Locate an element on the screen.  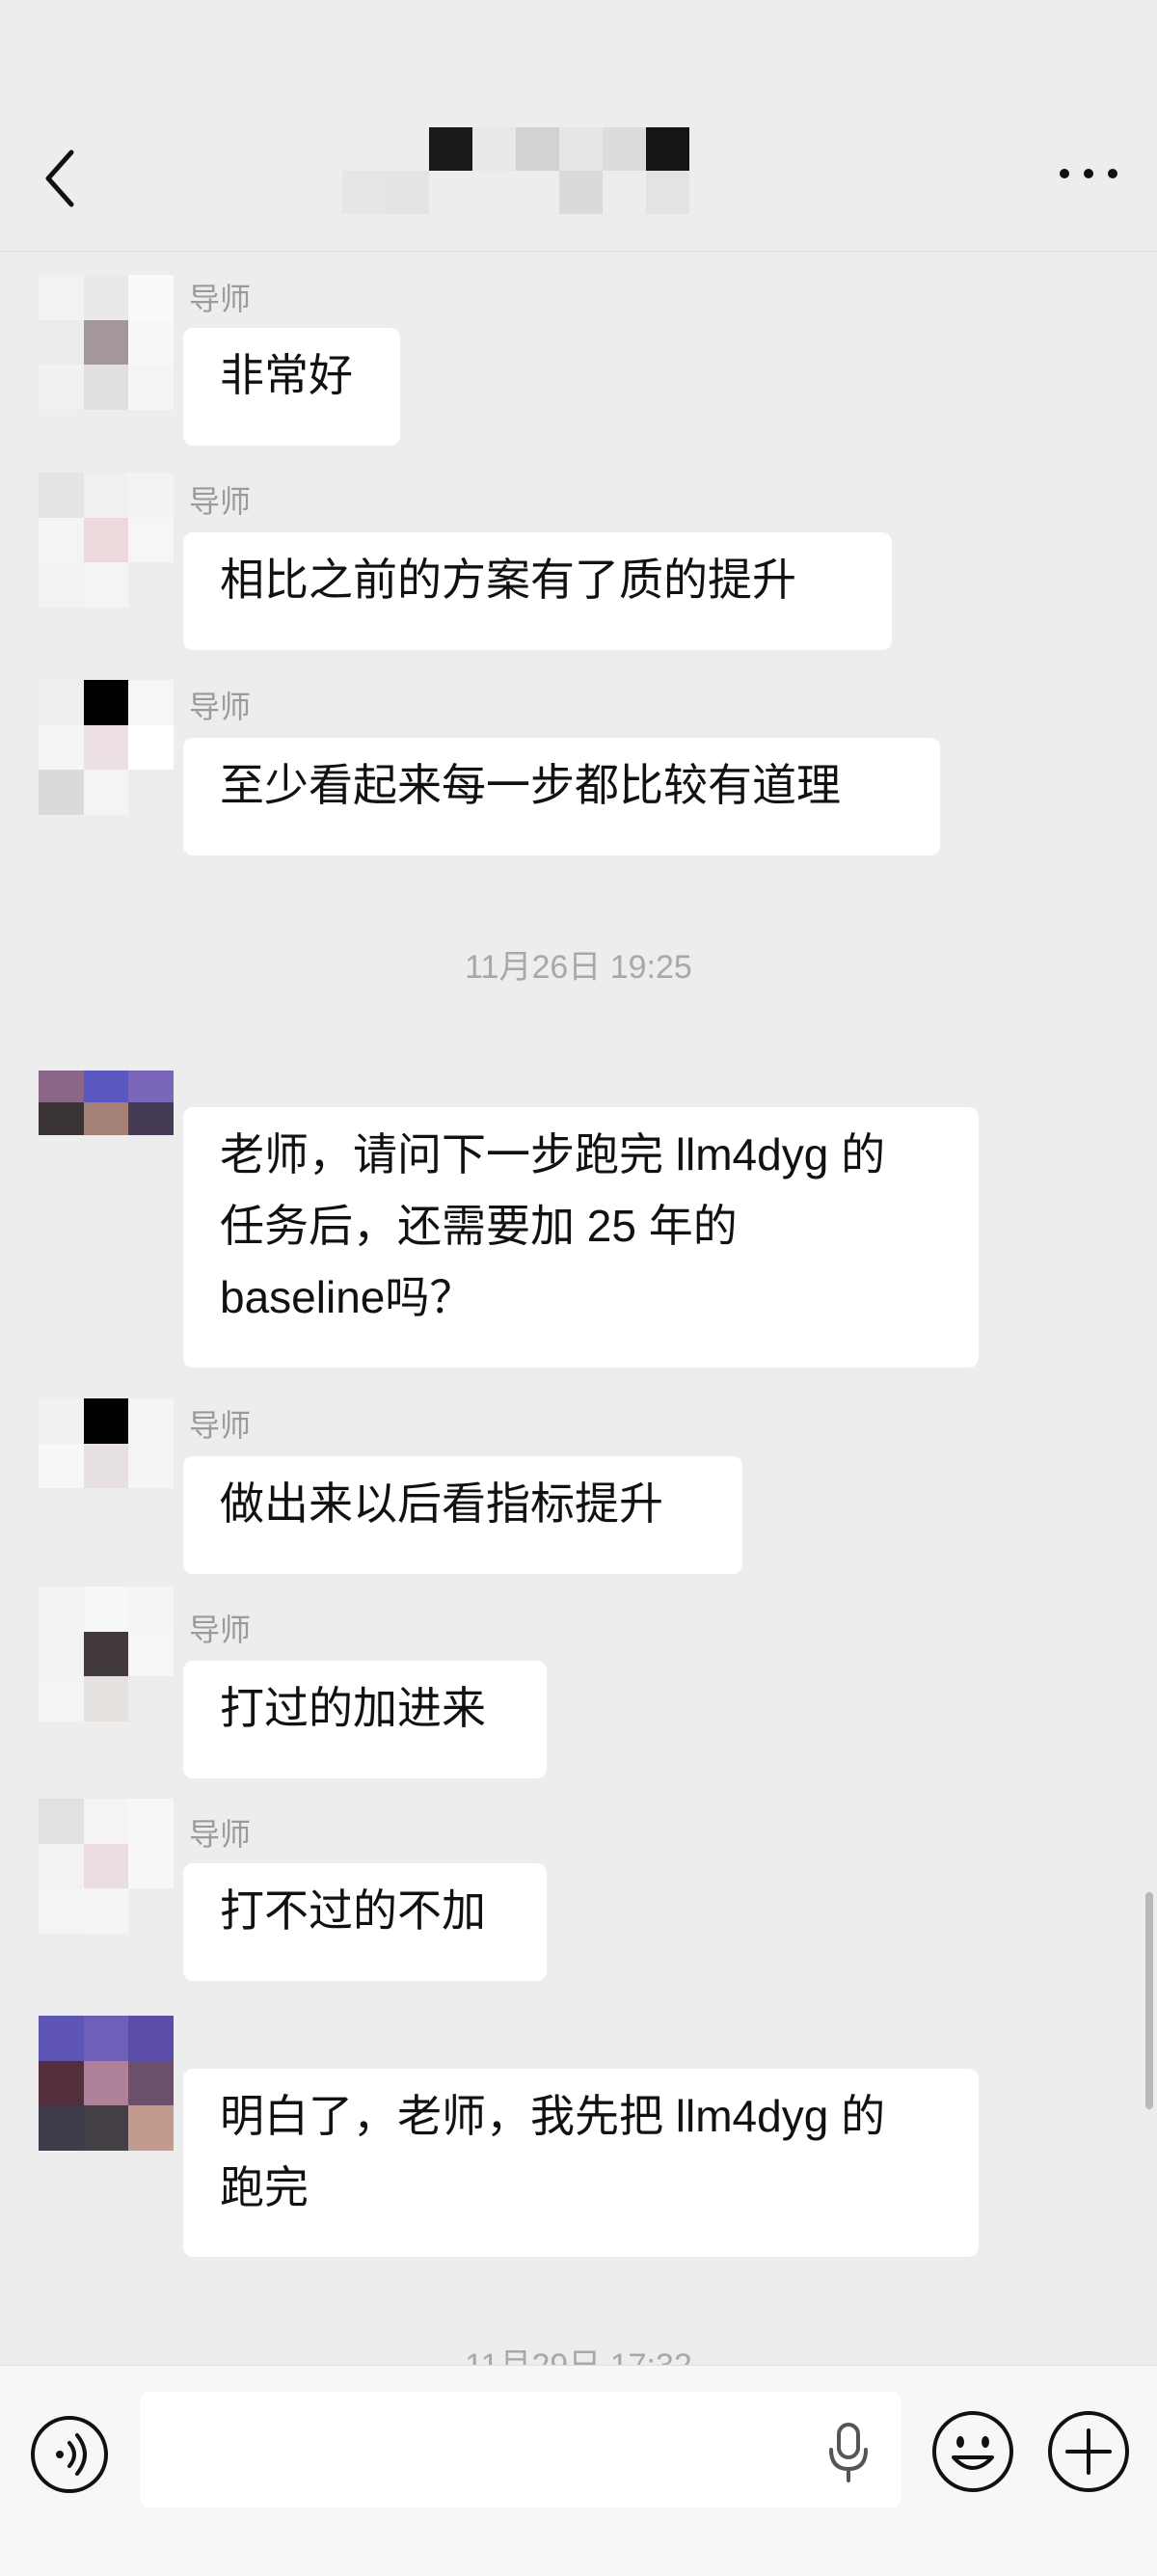
microphone-icon is located at coordinates (848, 2452).